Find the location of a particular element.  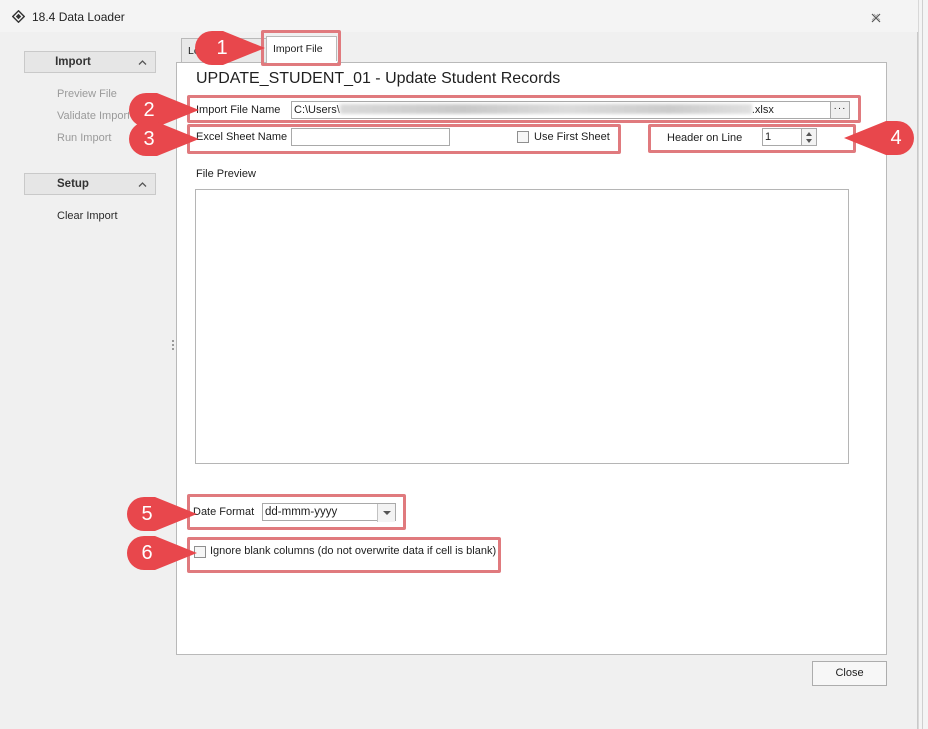

sidebar-item-run-import: Run Import is located at coordinates (87, 138).